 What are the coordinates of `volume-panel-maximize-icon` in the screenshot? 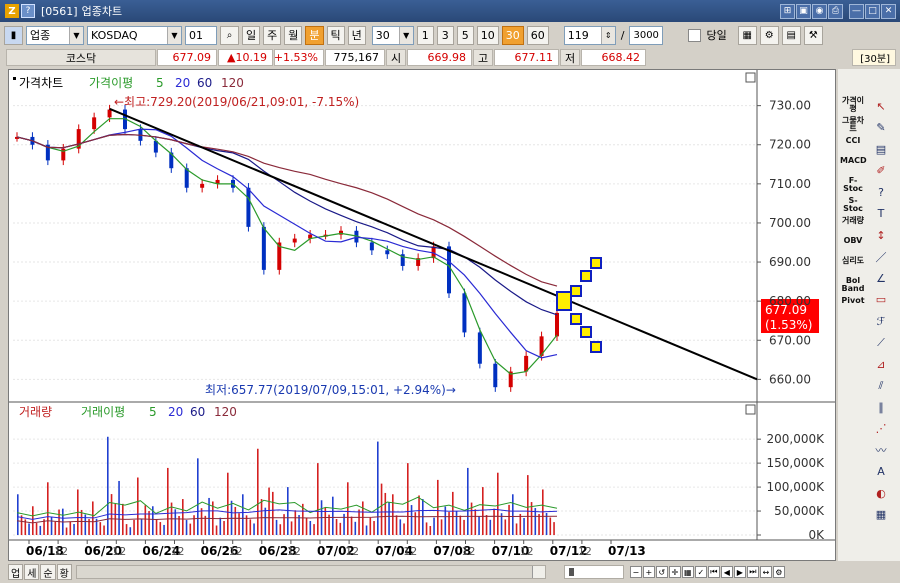 It's located at (750, 409).